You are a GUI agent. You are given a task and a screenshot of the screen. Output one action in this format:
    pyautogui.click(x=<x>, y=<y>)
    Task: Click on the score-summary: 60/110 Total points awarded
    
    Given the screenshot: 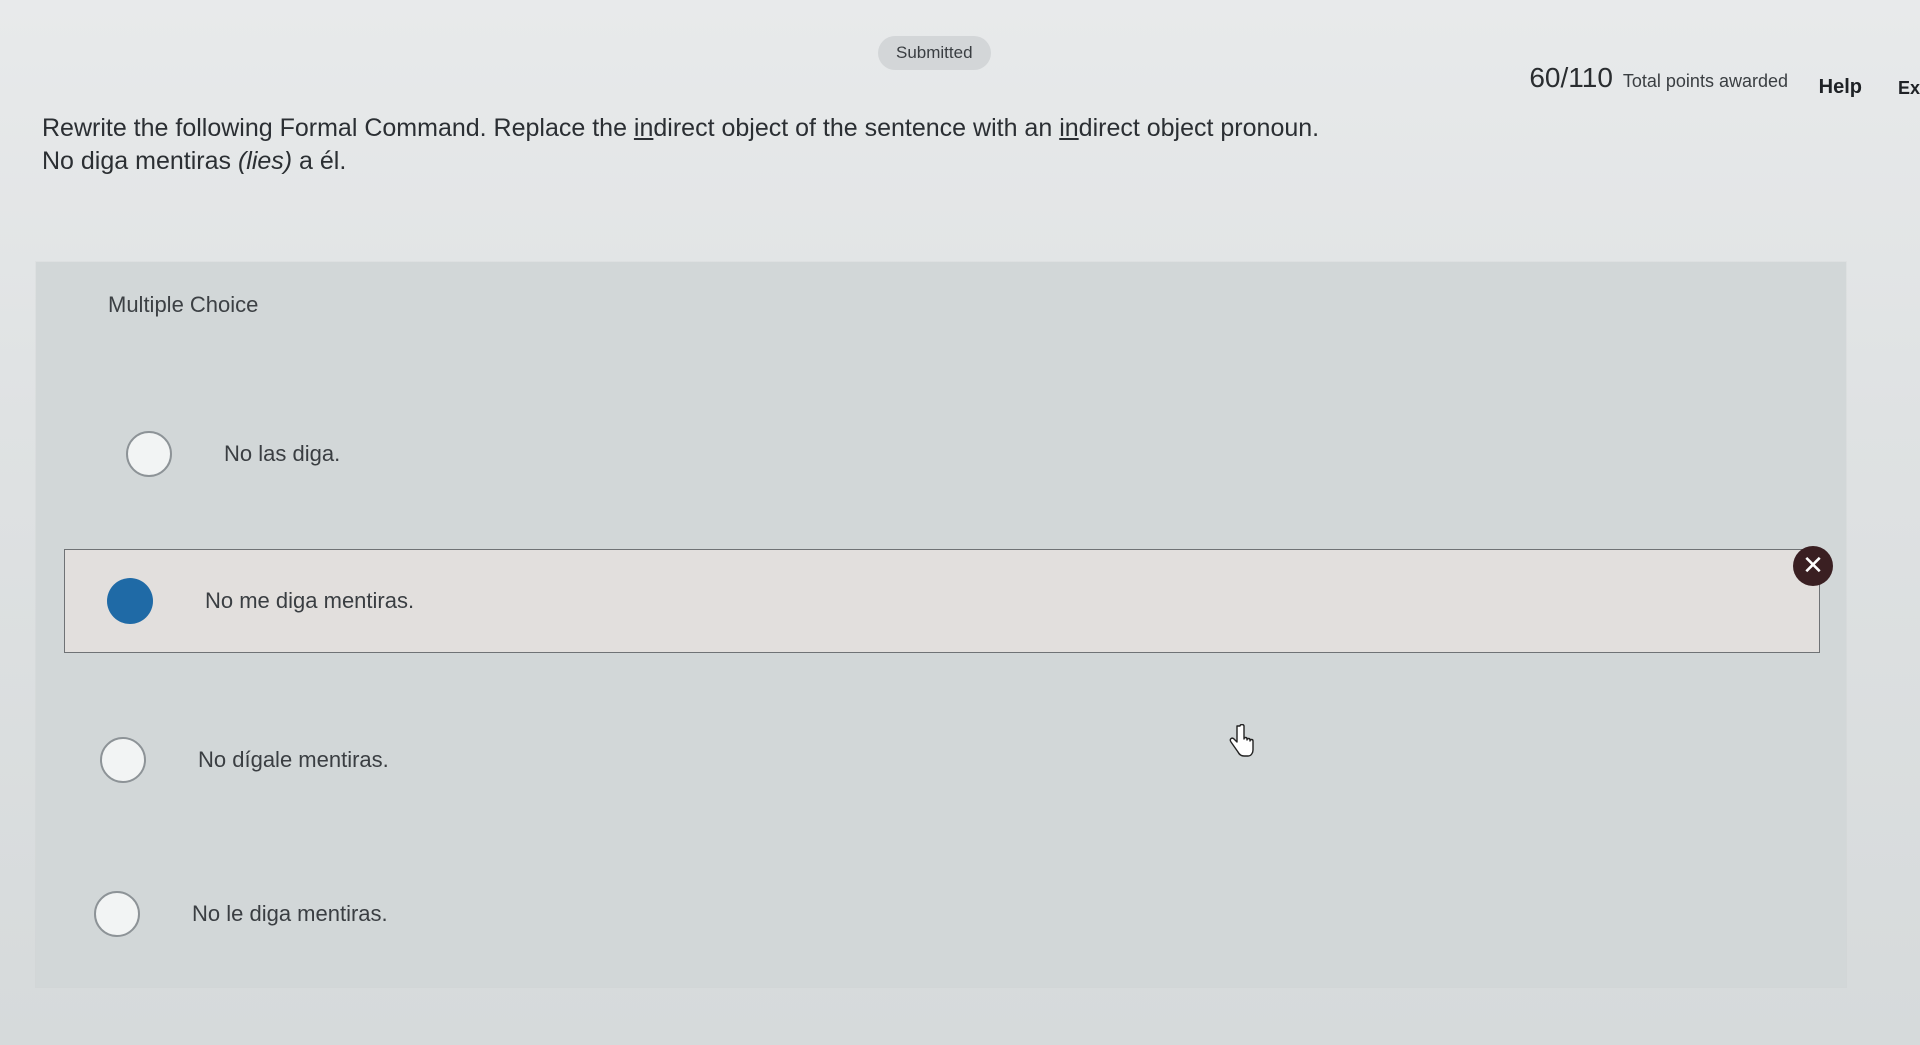 What is the action you would take?
    pyautogui.click(x=1658, y=78)
    